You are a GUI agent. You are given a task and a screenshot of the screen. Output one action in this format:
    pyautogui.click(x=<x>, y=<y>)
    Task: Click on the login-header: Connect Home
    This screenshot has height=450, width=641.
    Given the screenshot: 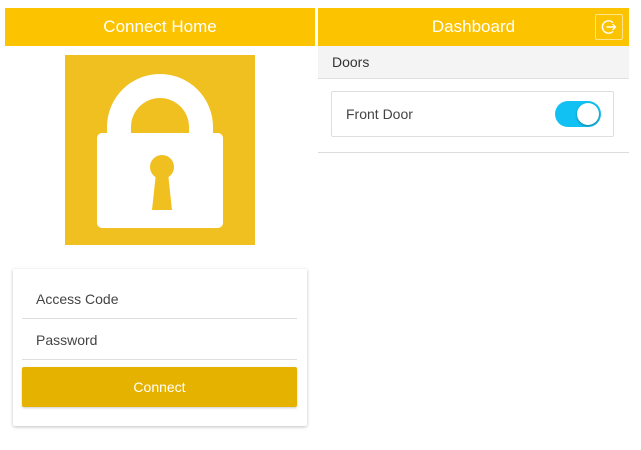 What is the action you would take?
    pyautogui.click(x=160, y=27)
    